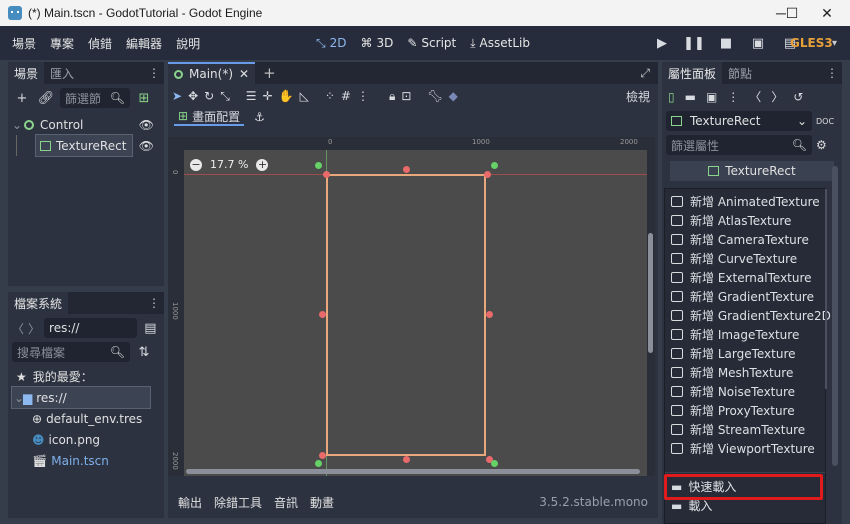 Image resolution: width=850 pixels, height=524 pixels. Describe the element at coordinates (745, 201) in the screenshot. I see `menu-item-new-animatedtexture: 新增 AnimatedTexture` at that location.